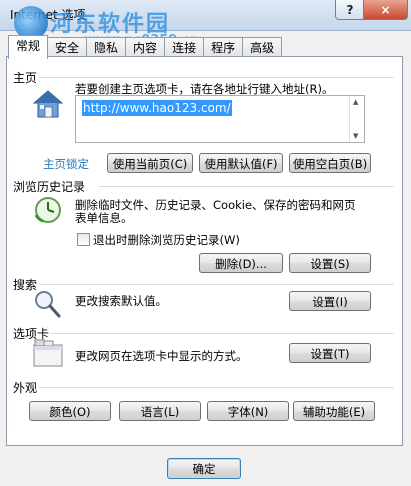 This screenshot has height=486, width=411. Describe the element at coordinates (157, 108) in the screenshot. I see `home-url-value: http://www.hao123.com/` at that location.